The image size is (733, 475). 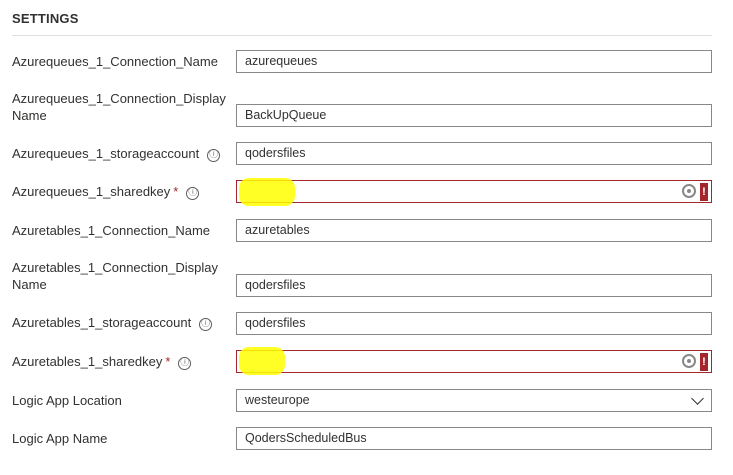 What do you see at coordinates (115, 61) in the screenshot?
I see `label-azurequeues-connection-name: Azurequeues_1_Connection_Name` at bounding box center [115, 61].